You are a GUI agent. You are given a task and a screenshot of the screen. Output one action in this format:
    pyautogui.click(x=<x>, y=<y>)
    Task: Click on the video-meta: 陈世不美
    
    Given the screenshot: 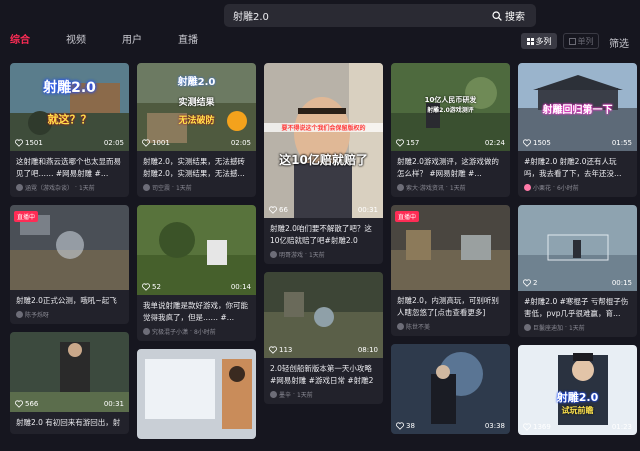 What is the action you would take?
    pyautogui.click(x=450, y=326)
    